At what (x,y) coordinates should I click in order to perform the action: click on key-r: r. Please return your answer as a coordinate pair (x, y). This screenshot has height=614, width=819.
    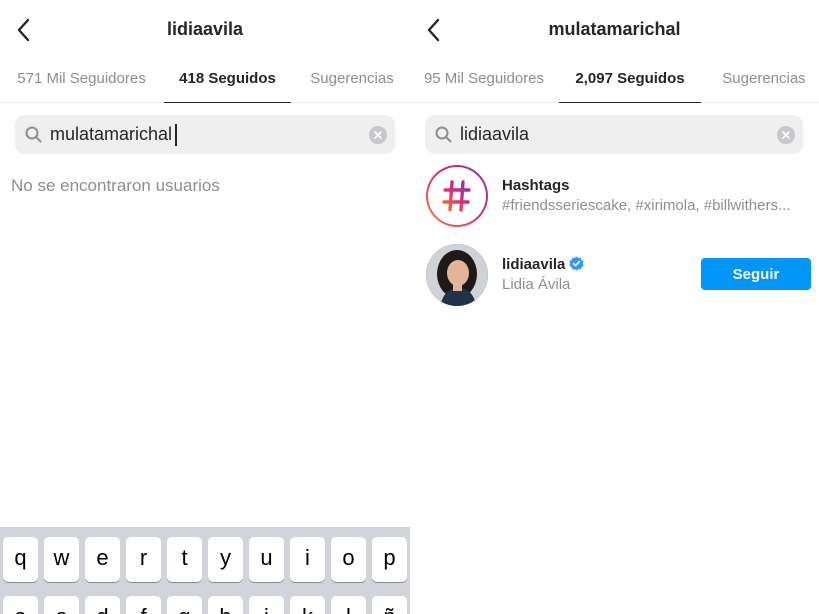
    Looking at the image, I should click on (143, 559).